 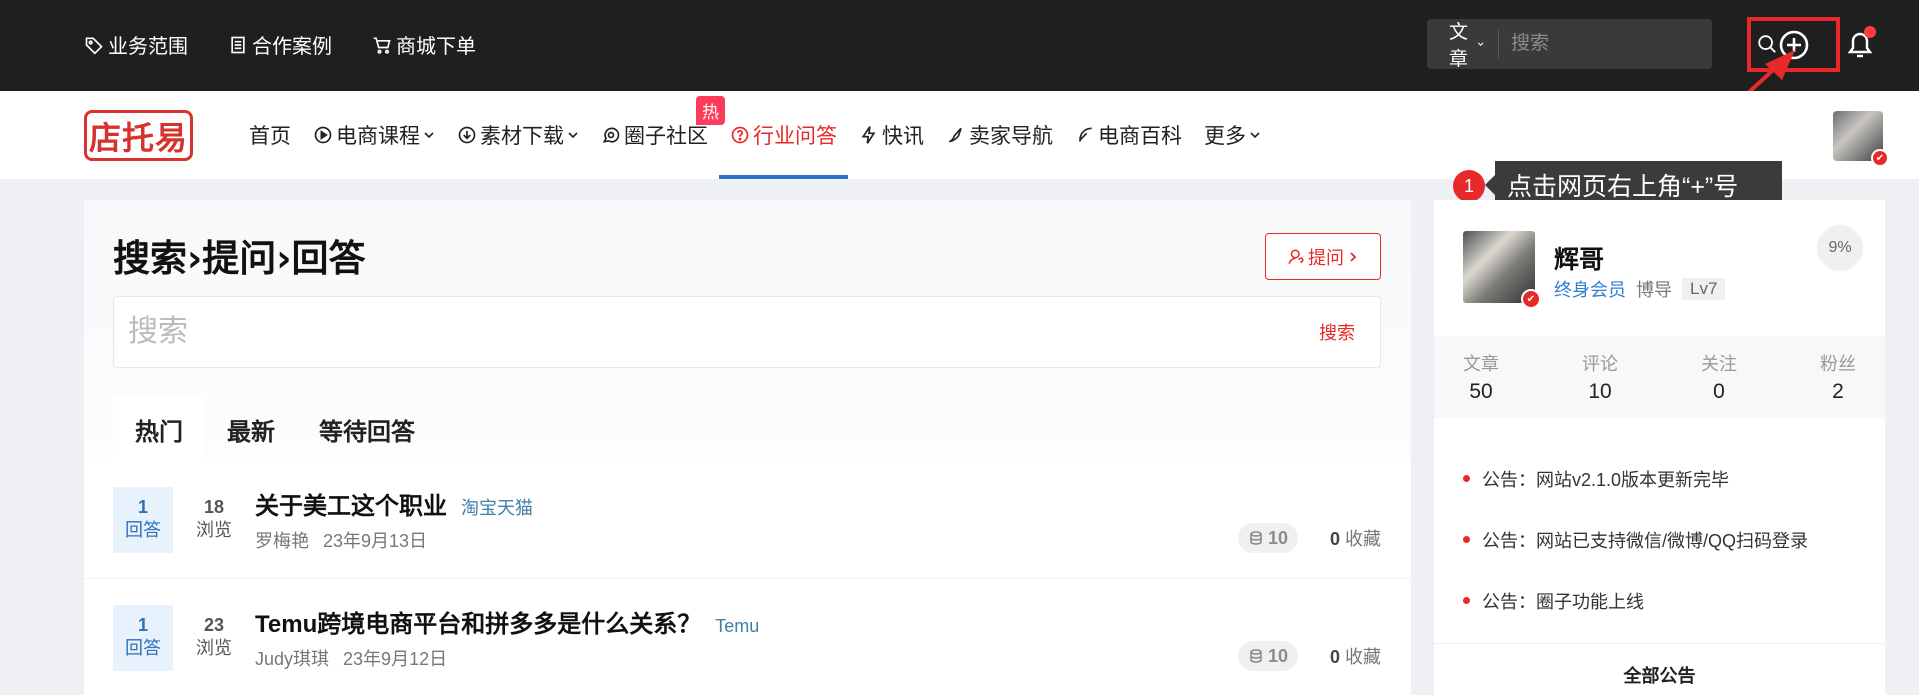 I want to click on search-type-select: 文章, so click(x=1463, y=46).